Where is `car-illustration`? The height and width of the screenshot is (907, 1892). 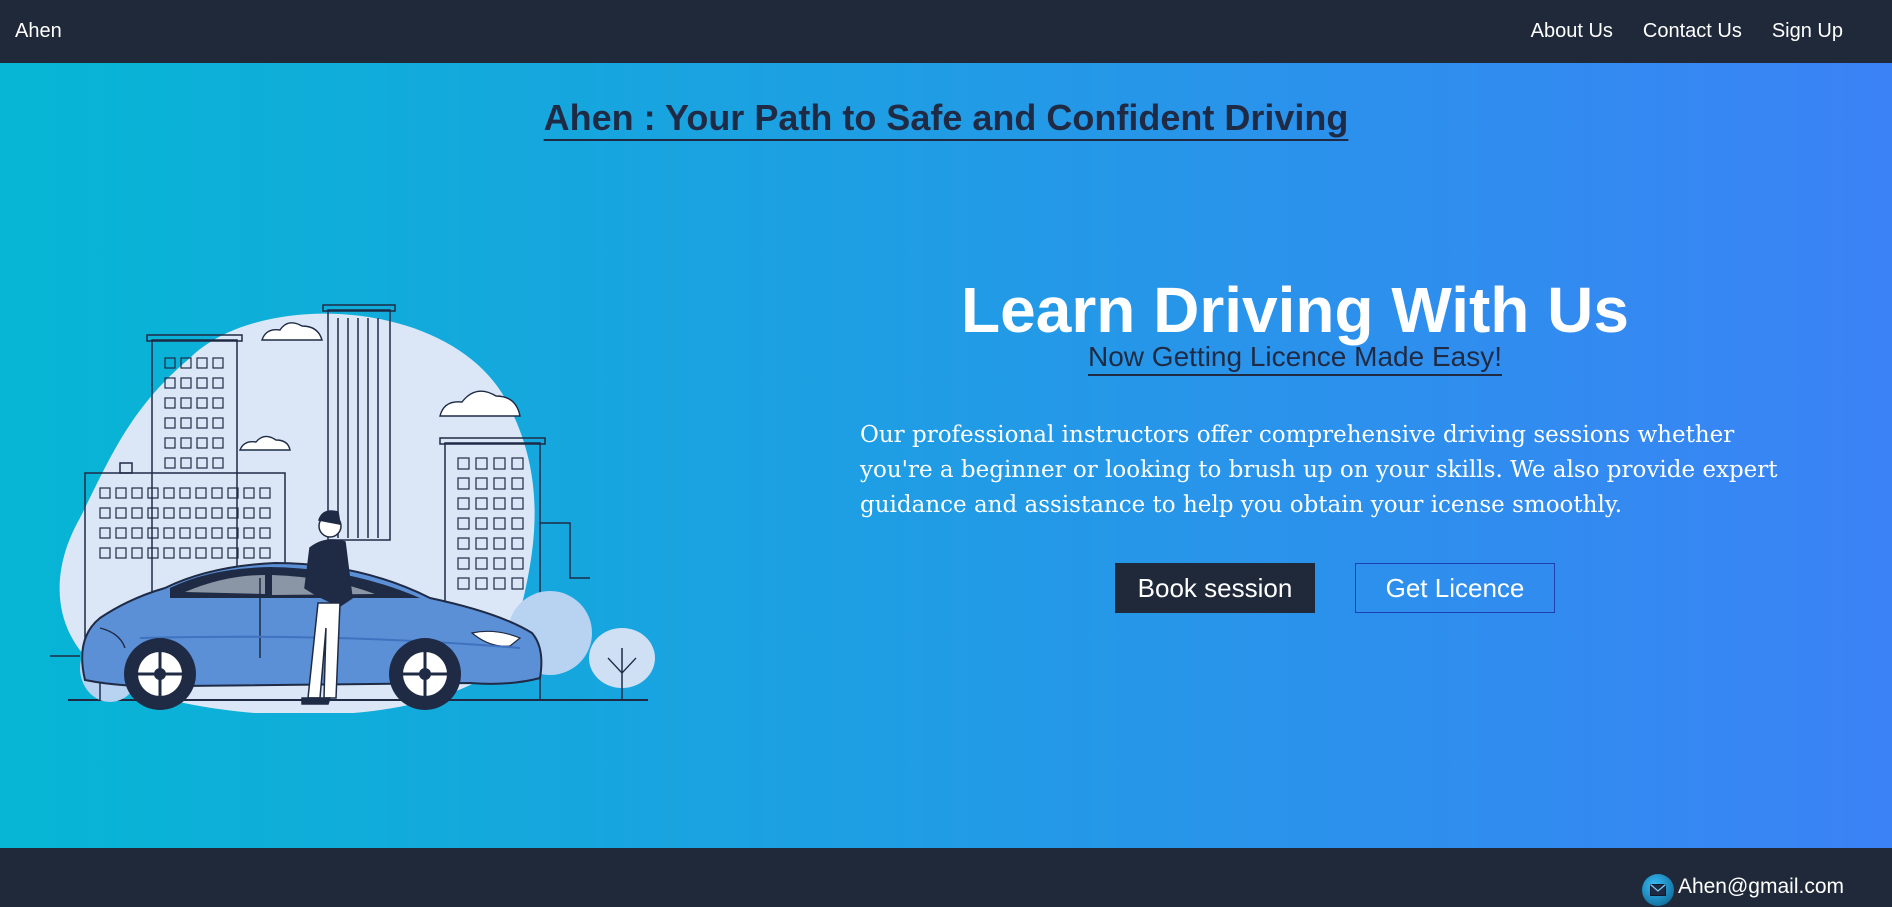
car-illustration is located at coordinates (352, 508).